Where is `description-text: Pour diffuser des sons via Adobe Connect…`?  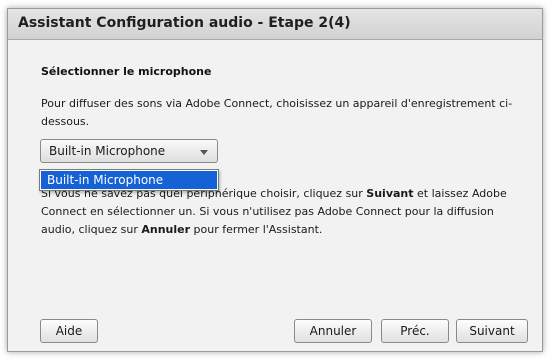 description-text: Pour diffuser des sons via Adobe Connect… is located at coordinates (277, 112).